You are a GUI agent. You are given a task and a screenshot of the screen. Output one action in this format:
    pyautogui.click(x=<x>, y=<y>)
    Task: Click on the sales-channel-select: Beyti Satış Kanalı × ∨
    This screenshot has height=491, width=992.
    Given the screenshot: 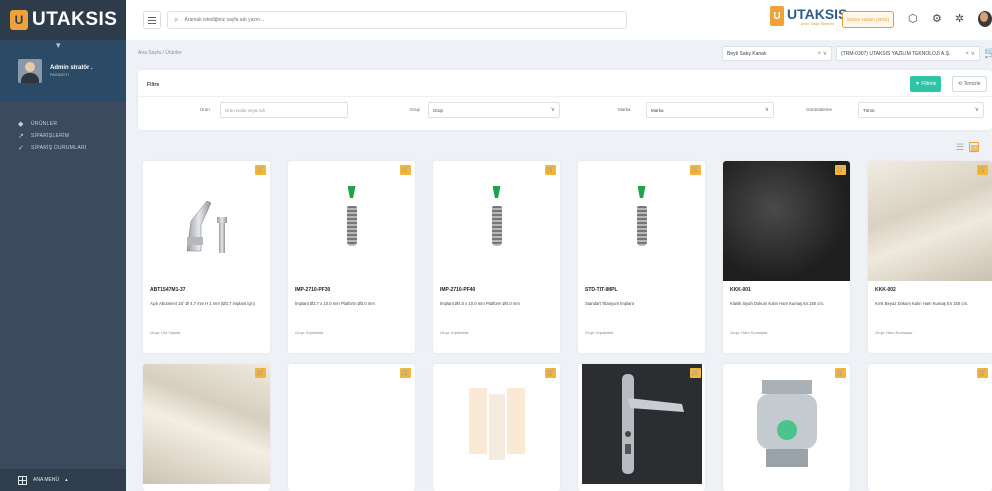 What is the action you would take?
    pyautogui.click(x=777, y=53)
    